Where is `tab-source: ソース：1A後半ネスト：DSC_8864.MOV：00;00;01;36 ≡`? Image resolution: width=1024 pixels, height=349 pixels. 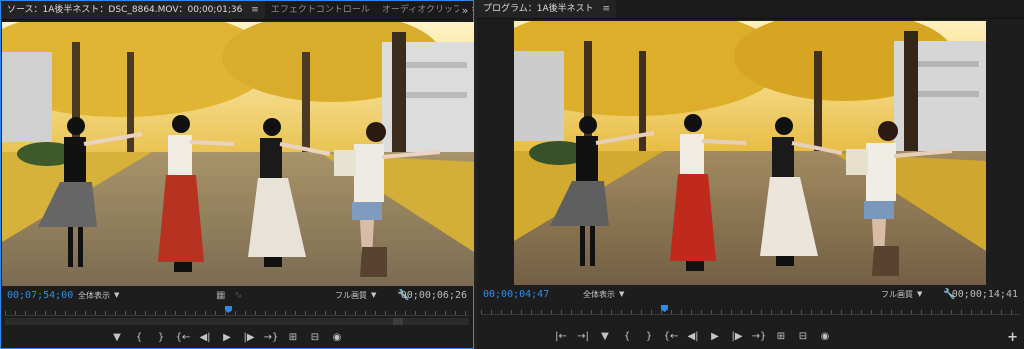
tab-source: ソース：1A後半ネスト：DSC_8864.MOV：00;00;01;36 ≡ is located at coordinates (133, 10).